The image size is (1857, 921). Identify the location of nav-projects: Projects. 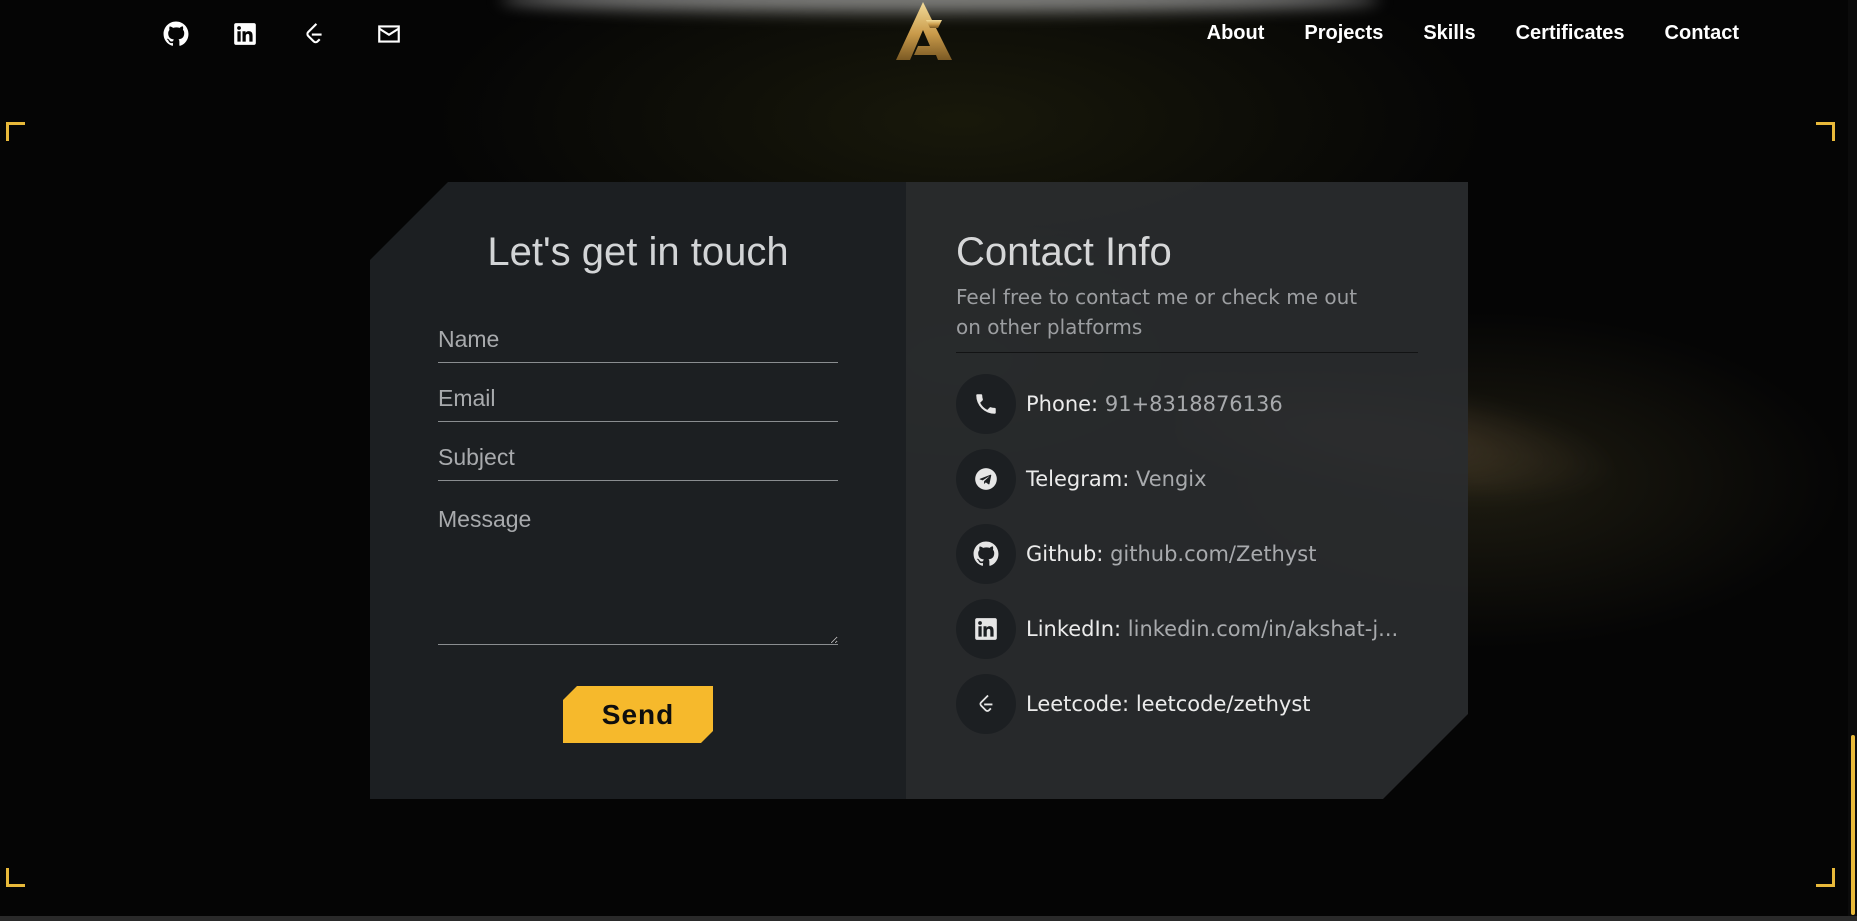
(1343, 33).